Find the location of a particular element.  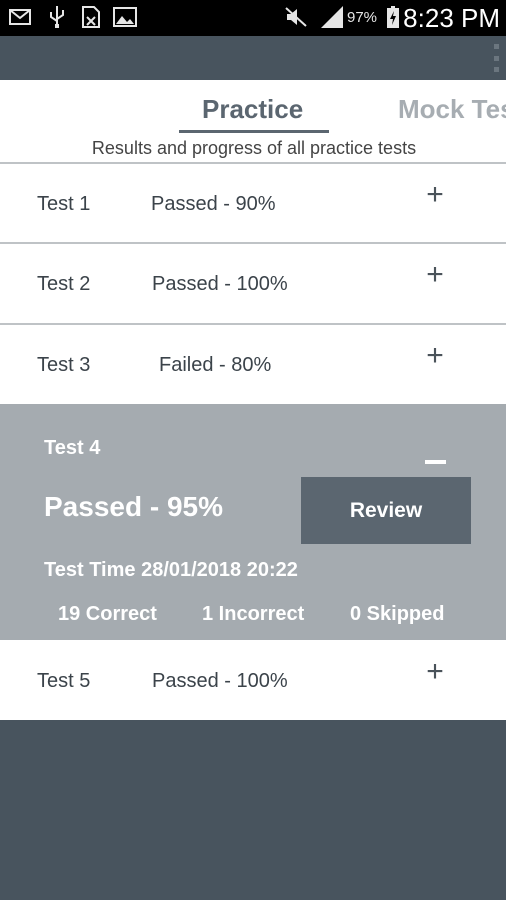

file-icon is located at coordinates (91, 17).